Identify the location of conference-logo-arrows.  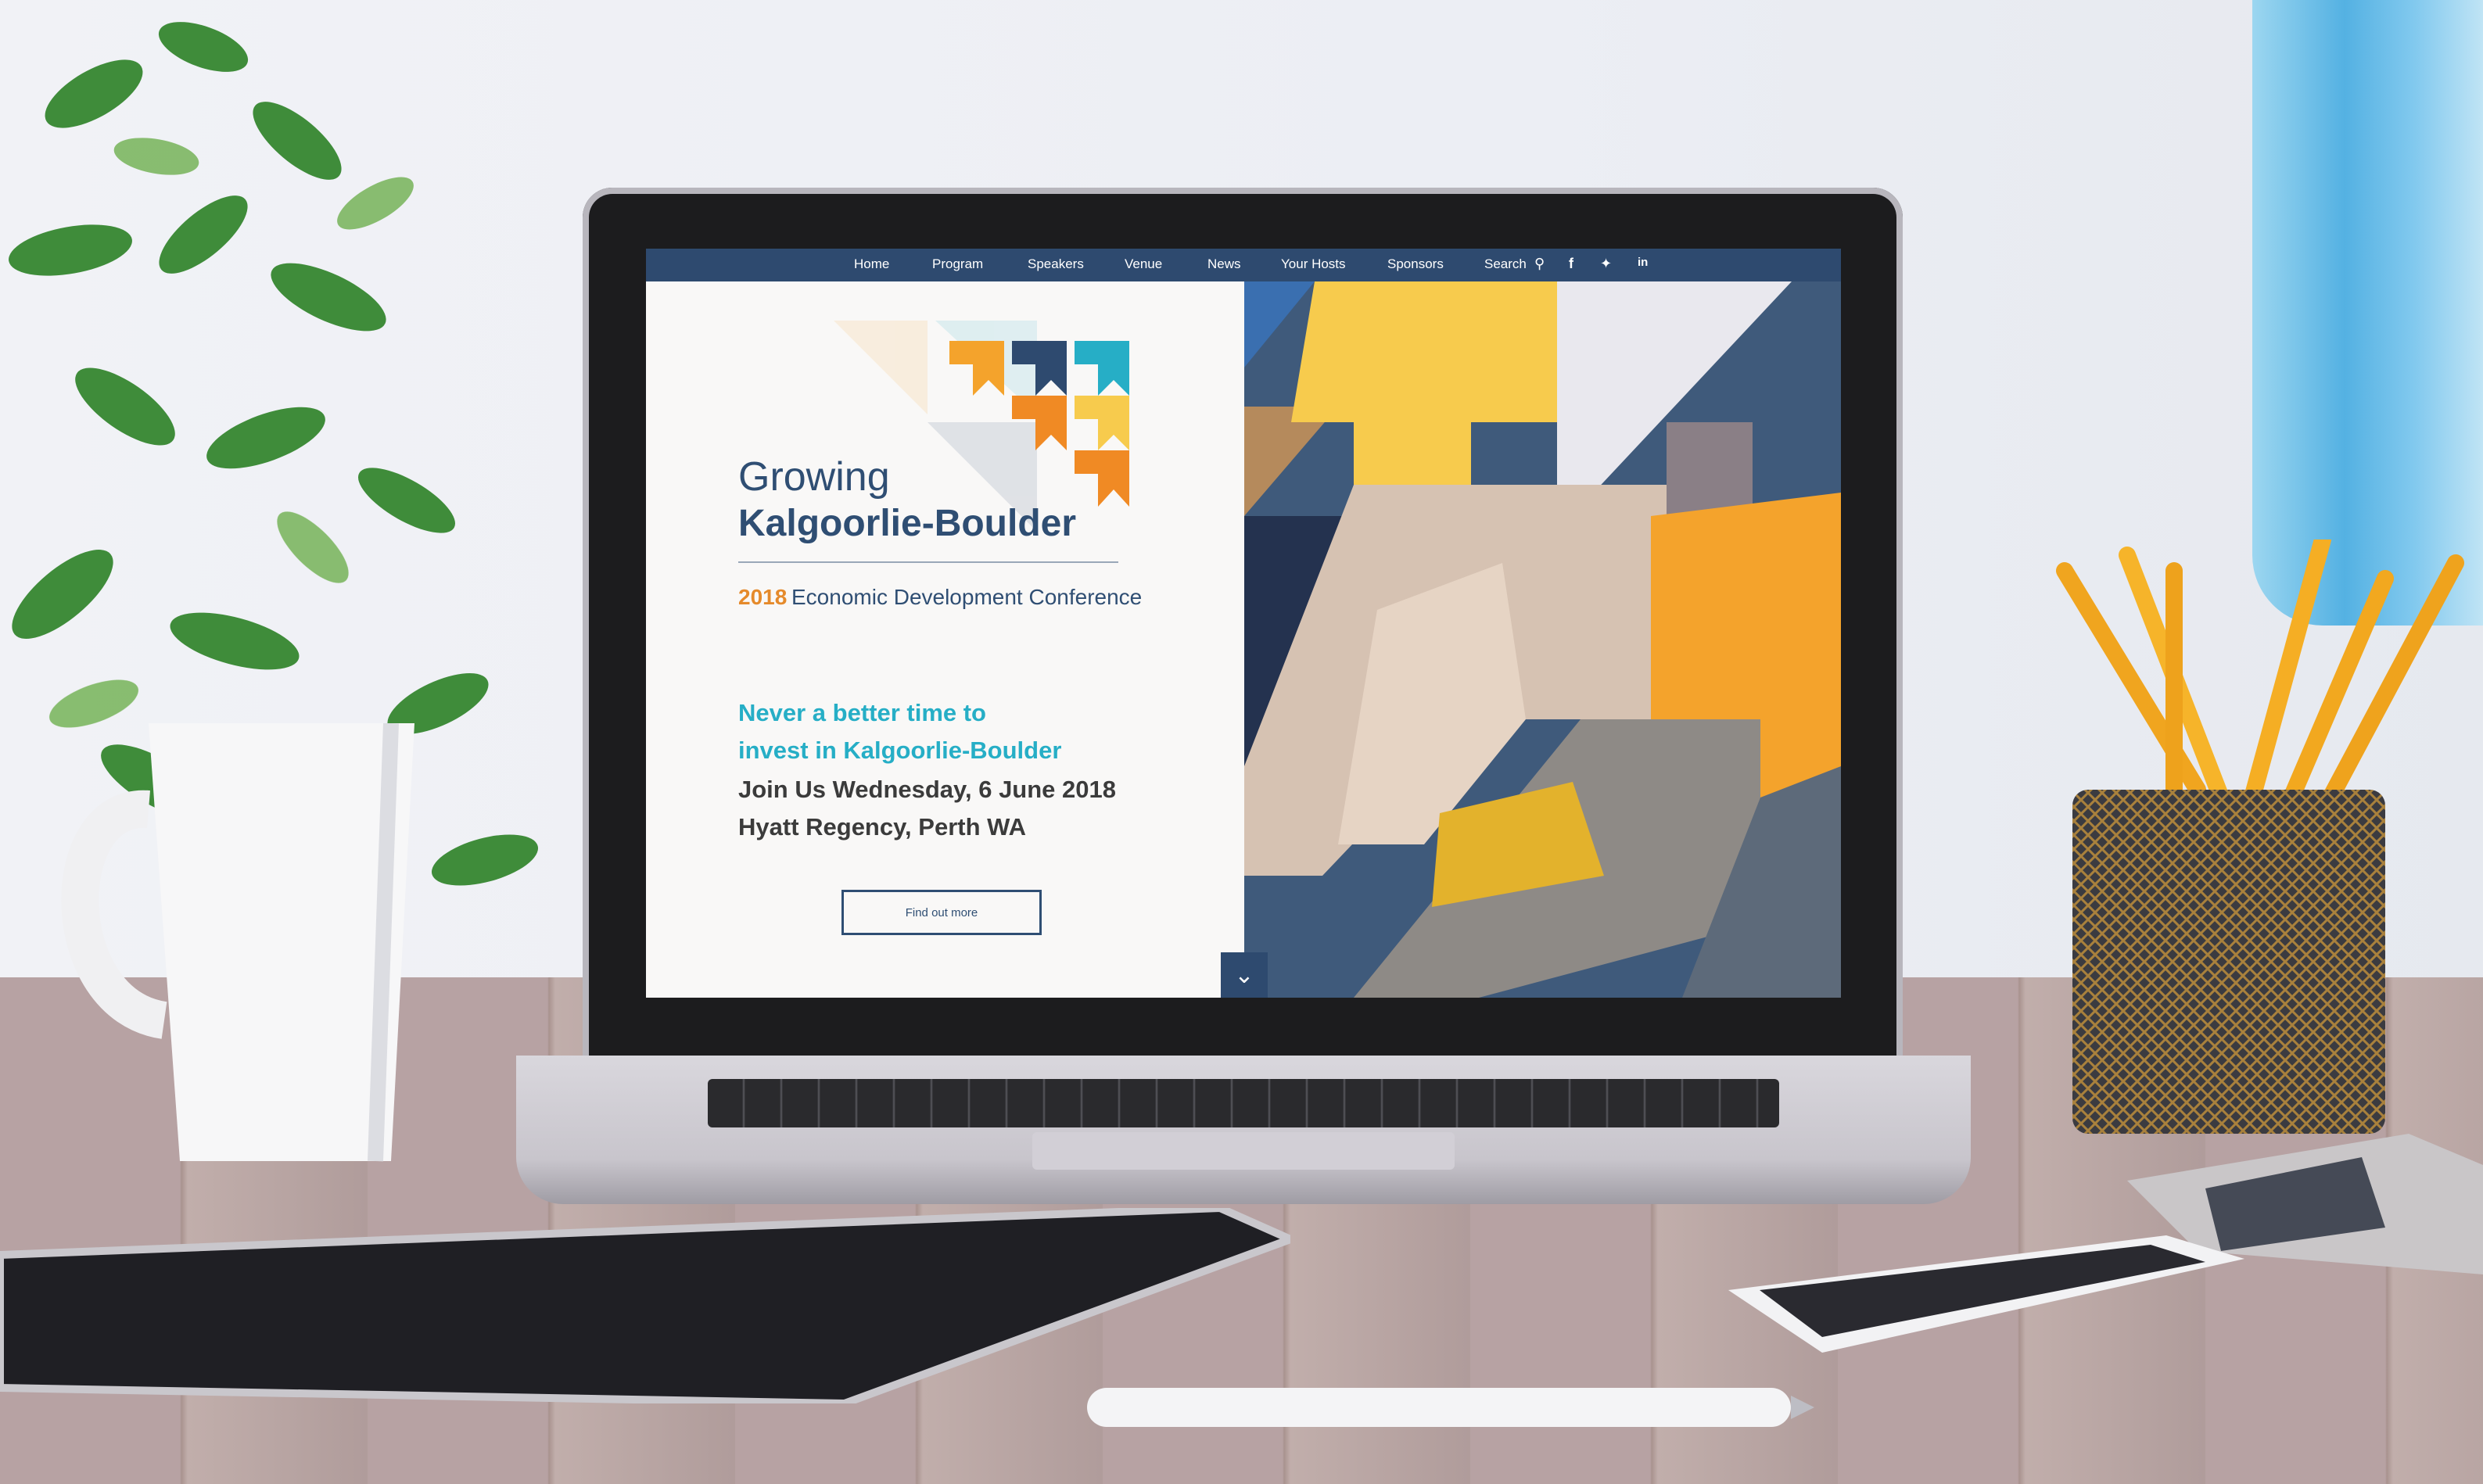
(1039, 424).